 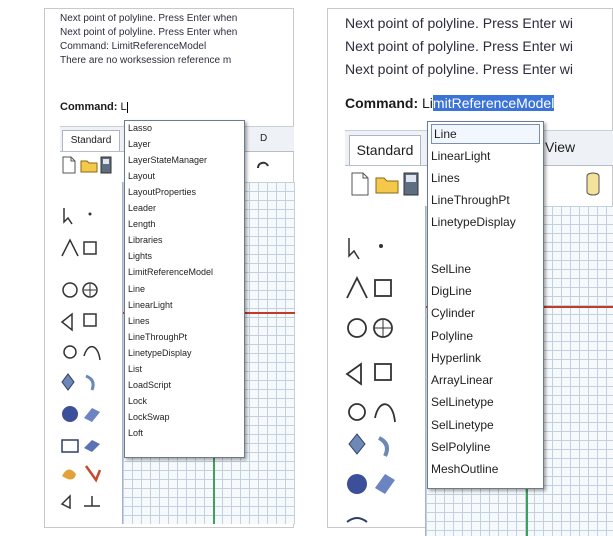 What do you see at coordinates (593, 184) in the screenshot?
I see `cylinder-icon` at bounding box center [593, 184].